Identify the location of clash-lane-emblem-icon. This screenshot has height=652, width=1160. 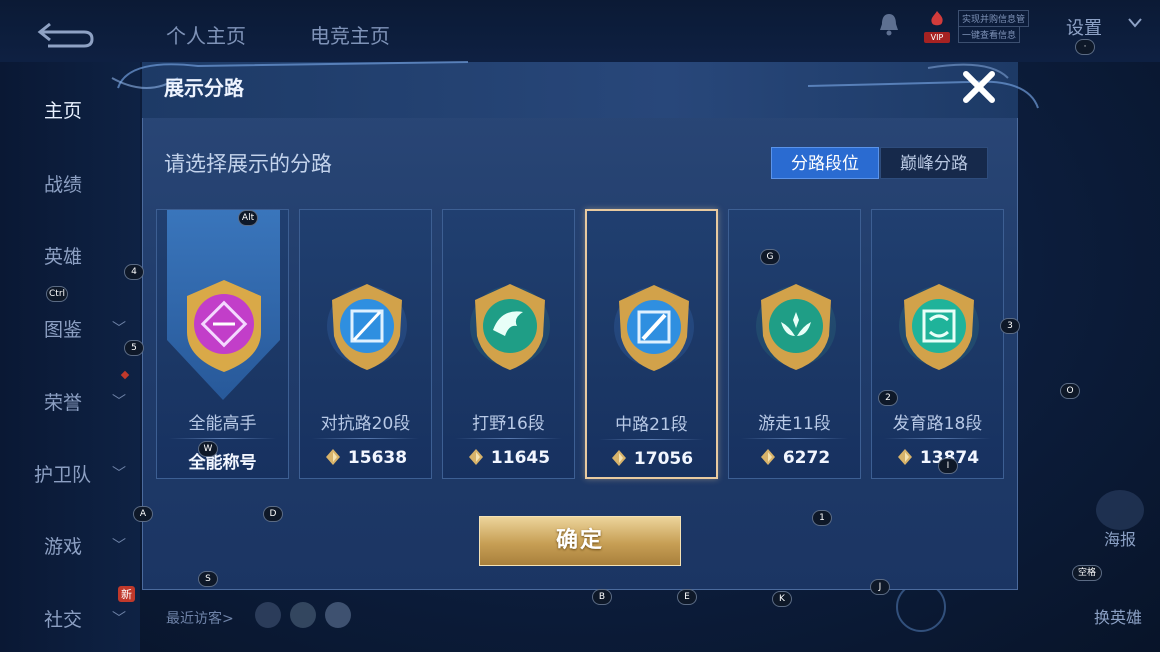
(367, 327).